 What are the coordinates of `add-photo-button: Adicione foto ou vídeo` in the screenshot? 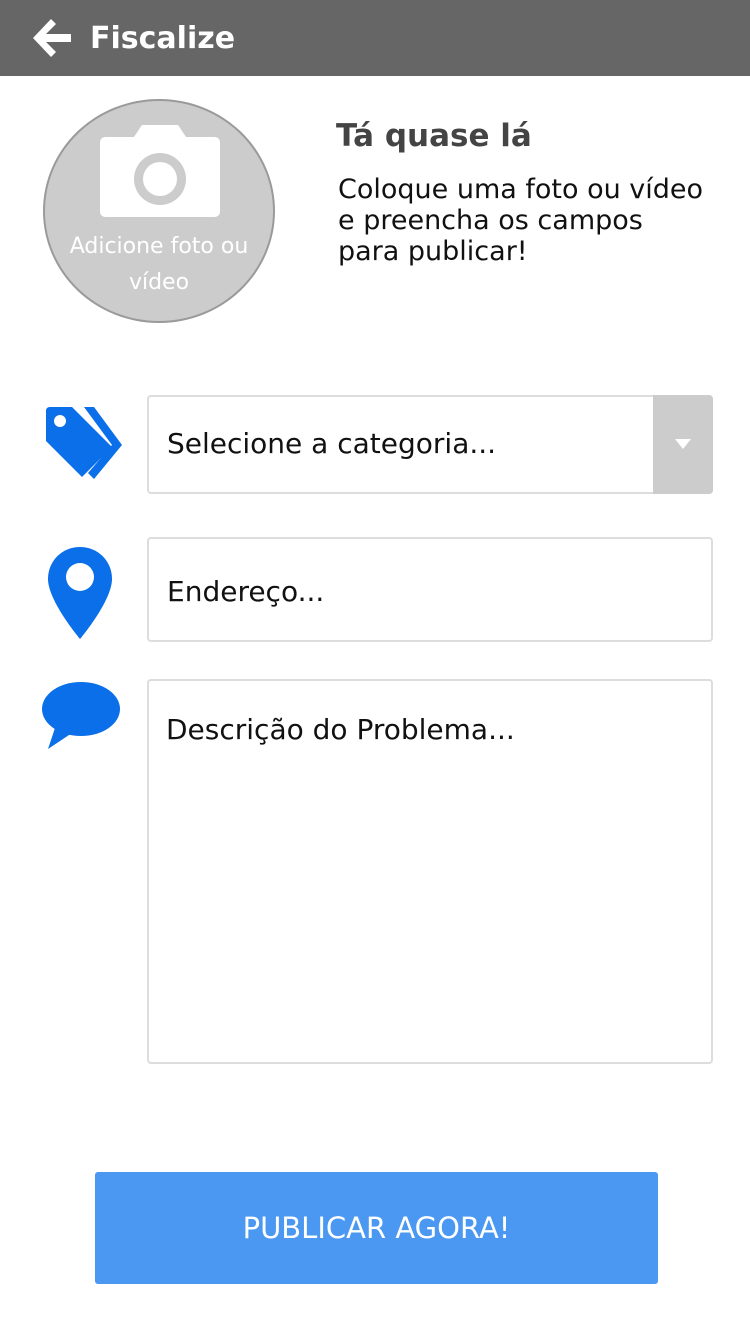 It's located at (159, 211).